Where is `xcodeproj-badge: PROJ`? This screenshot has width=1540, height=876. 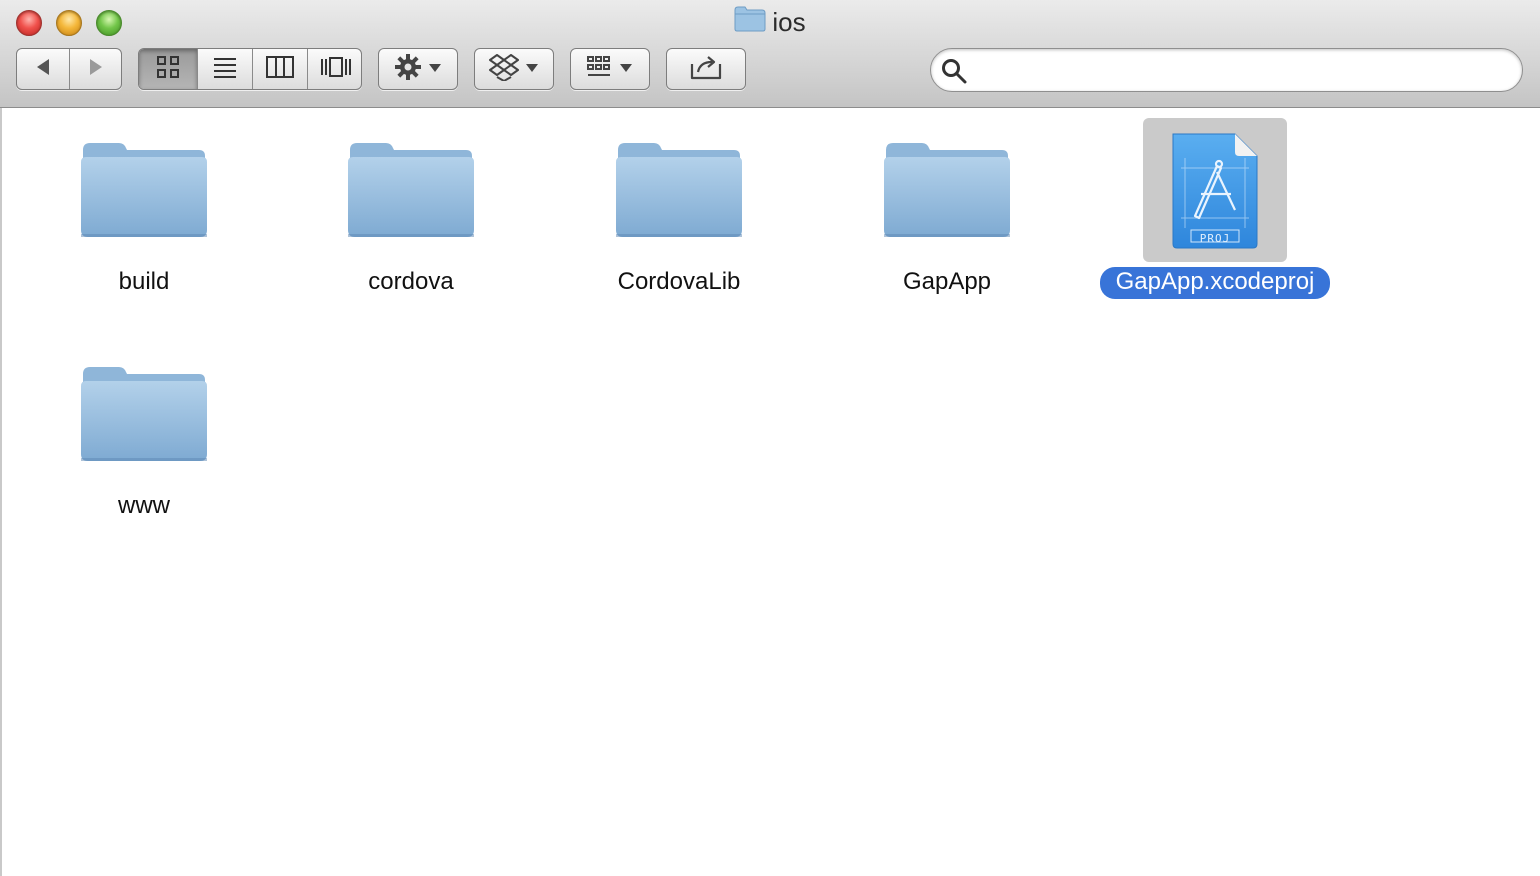
xcodeproj-badge: PROJ is located at coordinates (1215, 238).